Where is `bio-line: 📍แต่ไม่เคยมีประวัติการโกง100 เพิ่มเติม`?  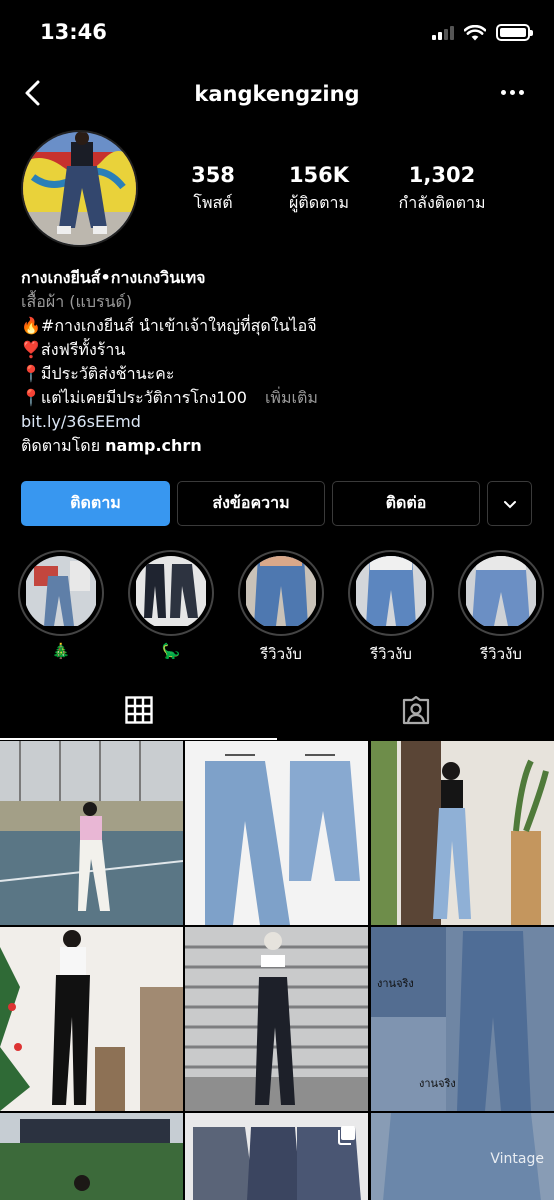 bio-line: 📍แต่ไม่เคยมีประวัติการโกง100 เพิ่มเติม is located at coordinates (169, 397).